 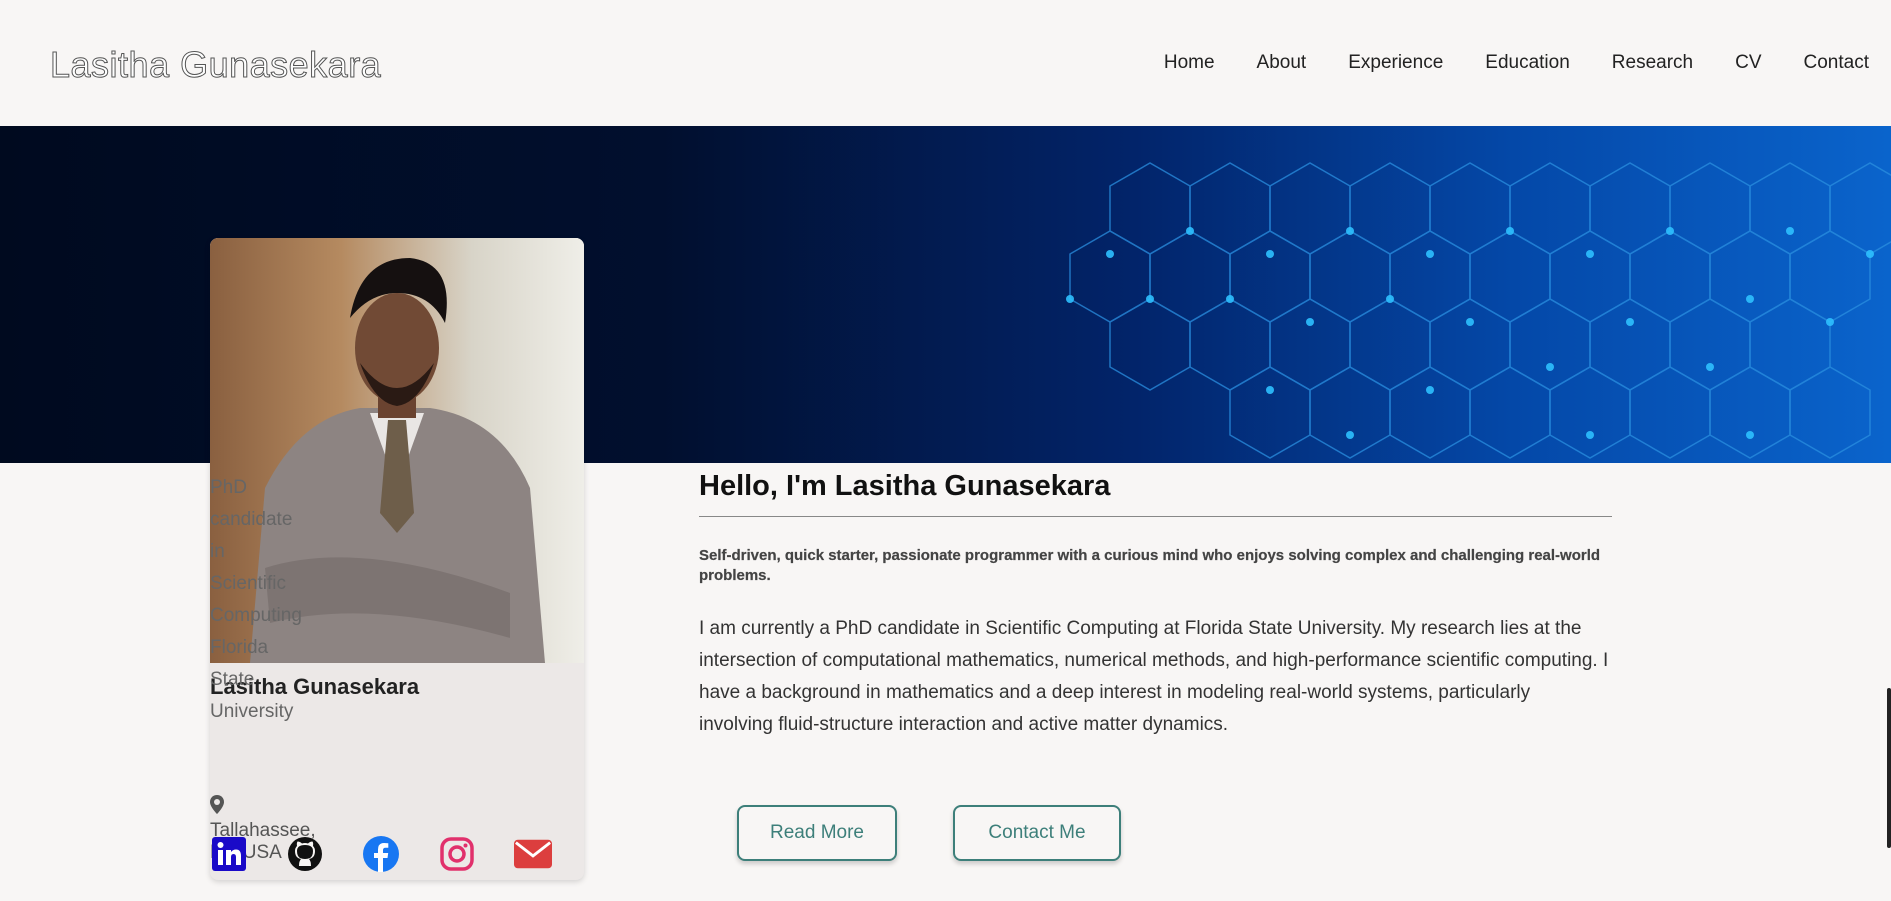 I want to click on nav-cv: CV, so click(x=1748, y=63).